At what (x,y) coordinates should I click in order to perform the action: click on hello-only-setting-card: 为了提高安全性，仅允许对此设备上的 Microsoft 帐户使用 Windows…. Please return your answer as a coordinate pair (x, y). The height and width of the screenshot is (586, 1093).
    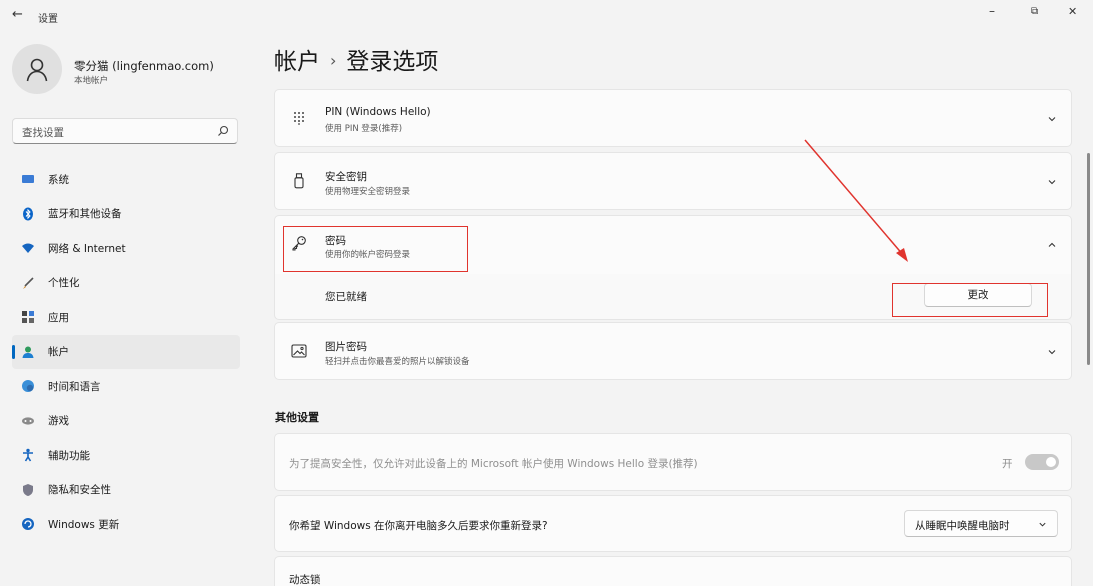
    Looking at the image, I should click on (673, 462).